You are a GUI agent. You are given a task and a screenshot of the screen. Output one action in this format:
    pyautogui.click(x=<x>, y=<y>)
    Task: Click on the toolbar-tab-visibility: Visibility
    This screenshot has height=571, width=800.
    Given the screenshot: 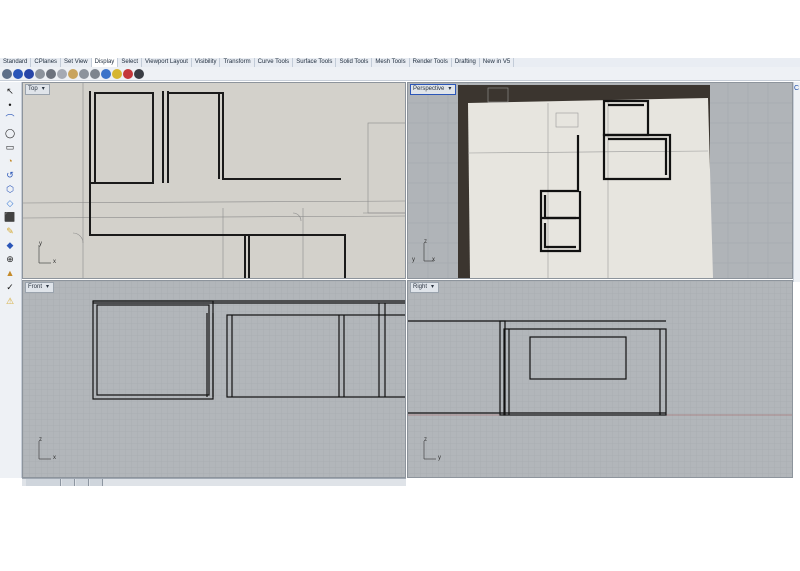 What is the action you would take?
    pyautogui.click(x=206, y=62)
    